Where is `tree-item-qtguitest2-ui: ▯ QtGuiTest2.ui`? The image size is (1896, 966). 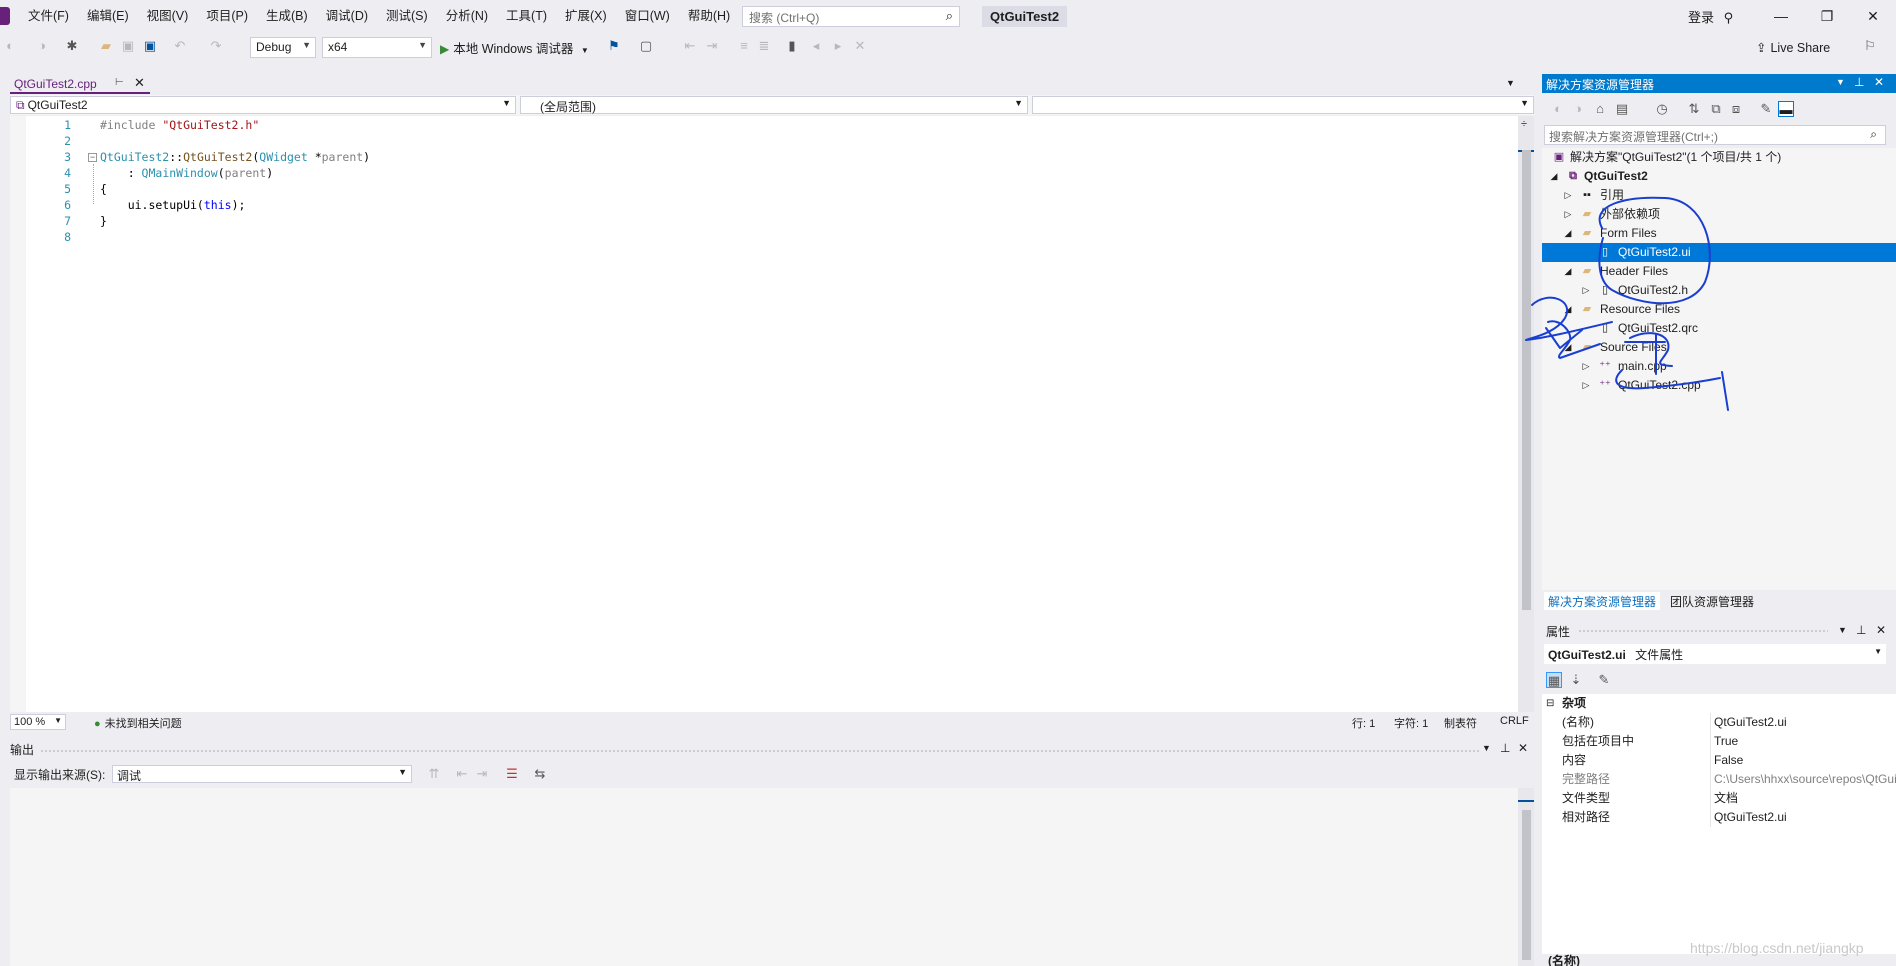 tree-item-qtguitest2-ui: ▯ QtGuiTest2.ui is located at coordinates (1719, 252).